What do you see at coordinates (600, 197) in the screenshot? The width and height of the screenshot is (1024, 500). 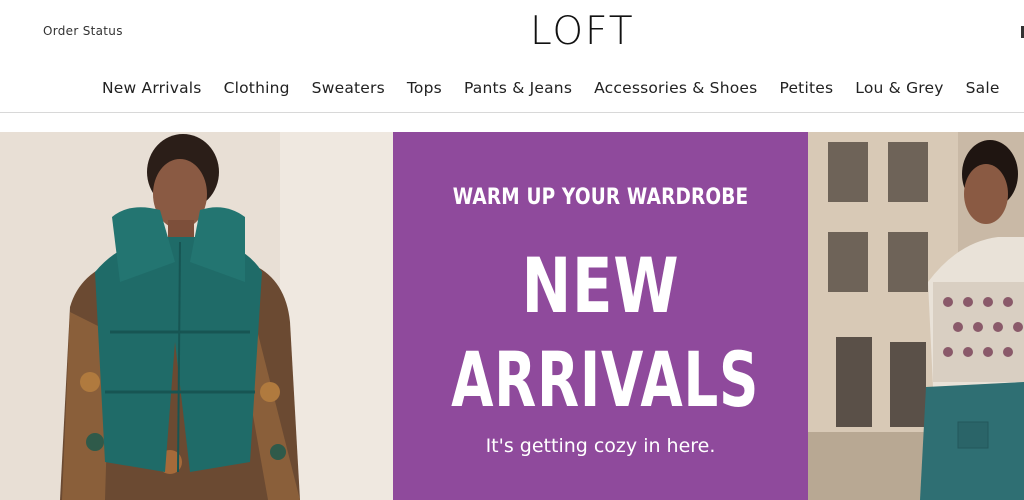 I see `promo-eyebrow: WARM UP YOUR WARDROBE` at bounding box center [600, 197].